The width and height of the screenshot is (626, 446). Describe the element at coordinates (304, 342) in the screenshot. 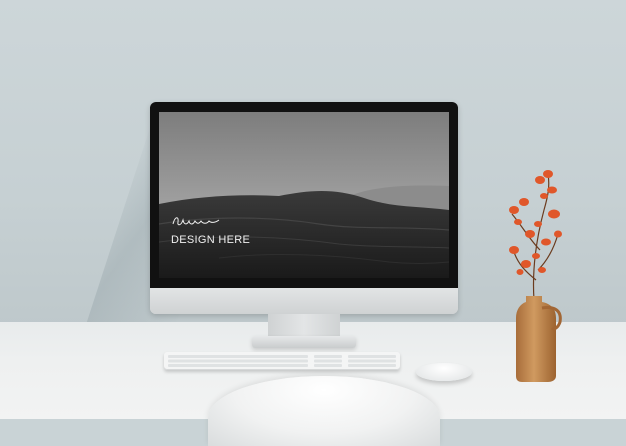

I see `monitor-stand-base` at that location.